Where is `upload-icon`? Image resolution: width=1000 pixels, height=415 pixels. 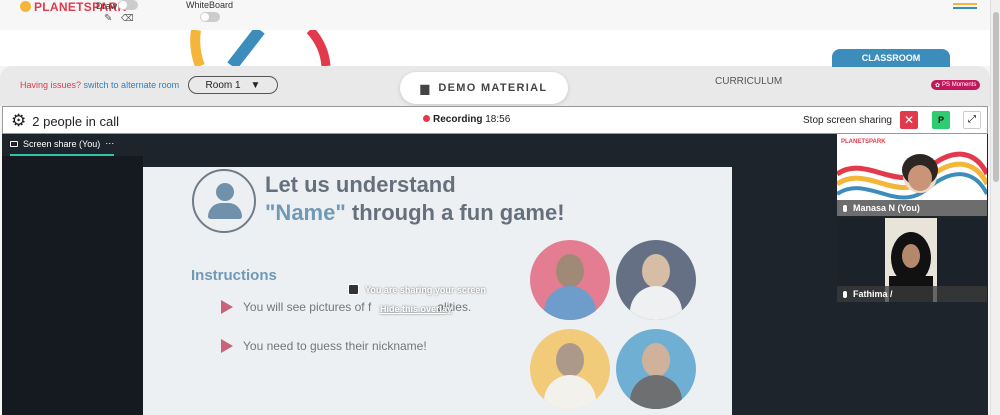
upload-icon is located at coordinates (353, 289).